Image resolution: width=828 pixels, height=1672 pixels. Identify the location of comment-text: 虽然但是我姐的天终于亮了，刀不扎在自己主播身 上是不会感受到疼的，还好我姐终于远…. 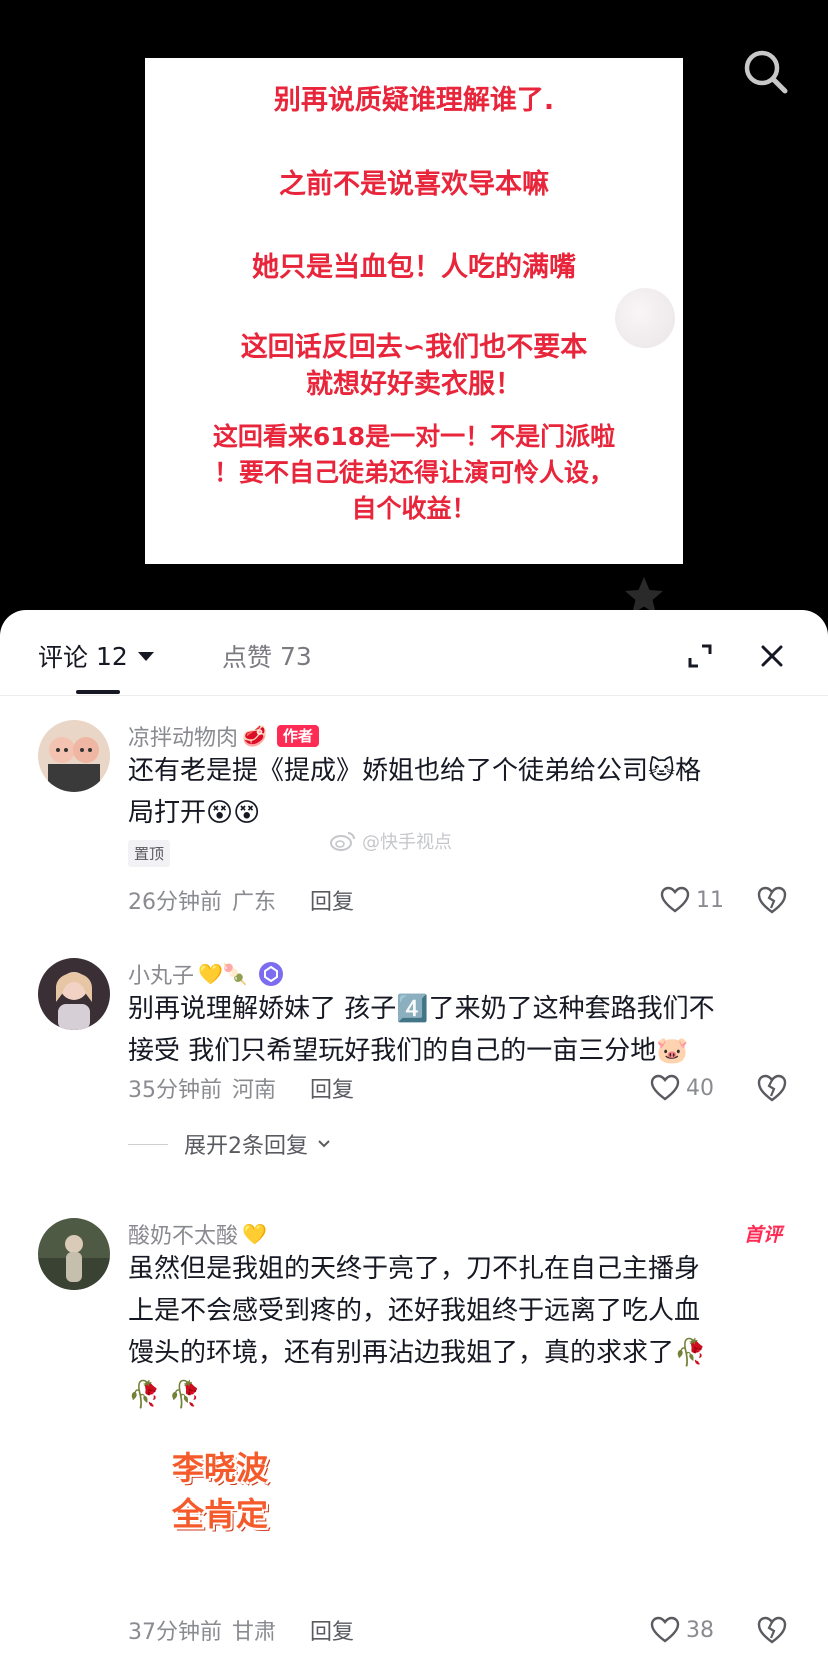
(463, 1332).